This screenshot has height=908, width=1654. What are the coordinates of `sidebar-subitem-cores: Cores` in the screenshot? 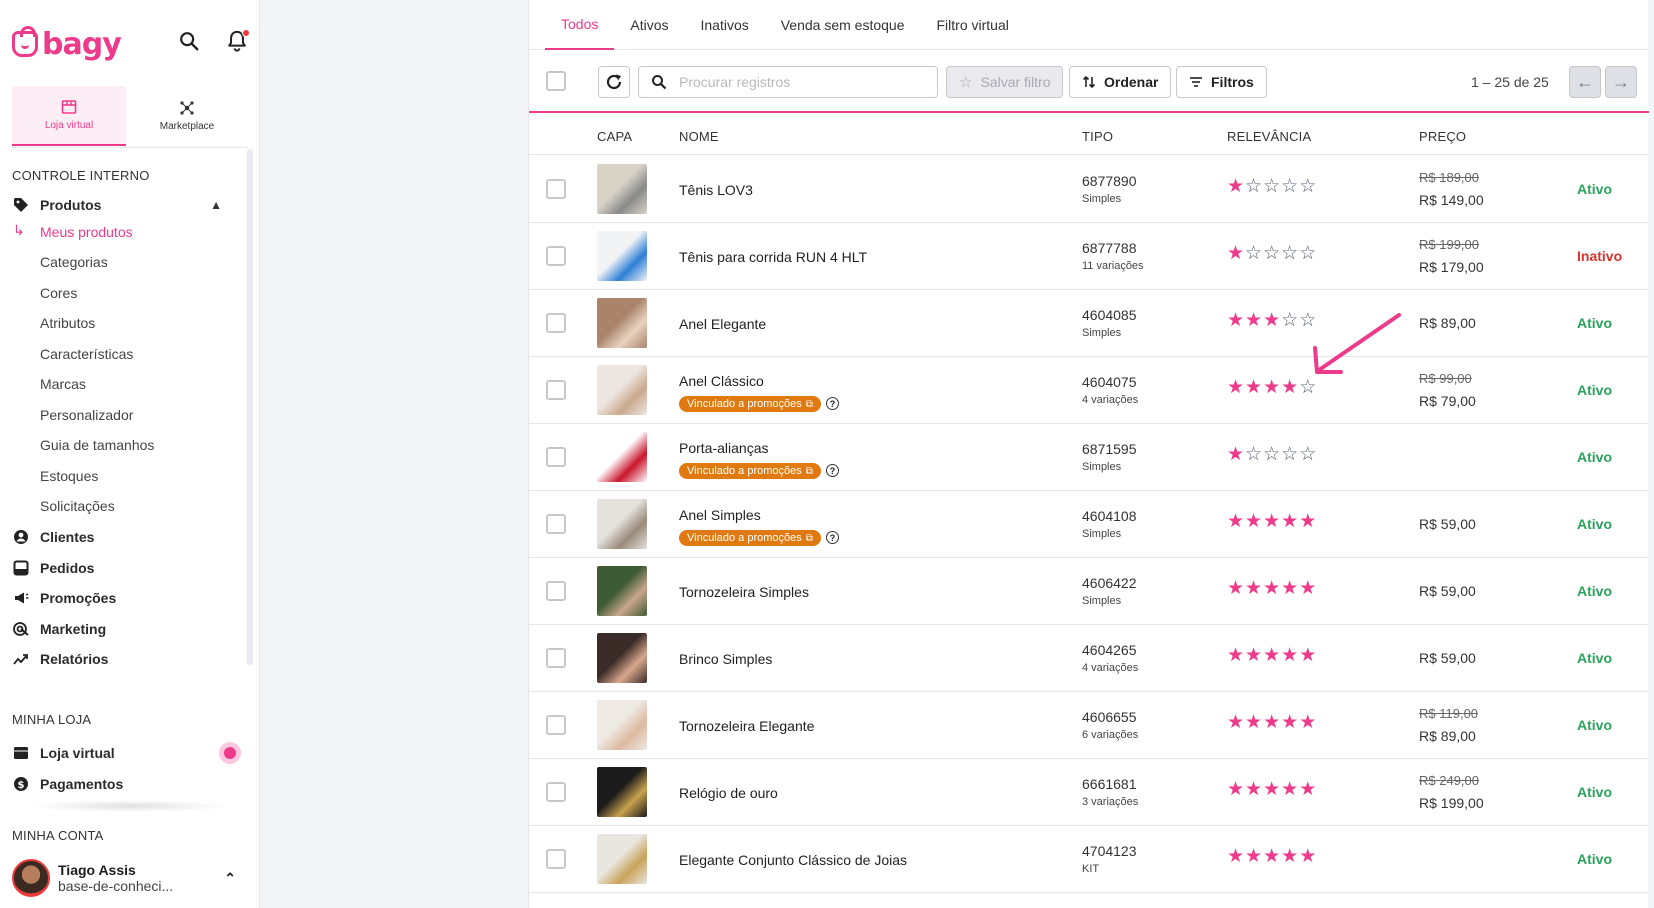 It's located at (58, 293).